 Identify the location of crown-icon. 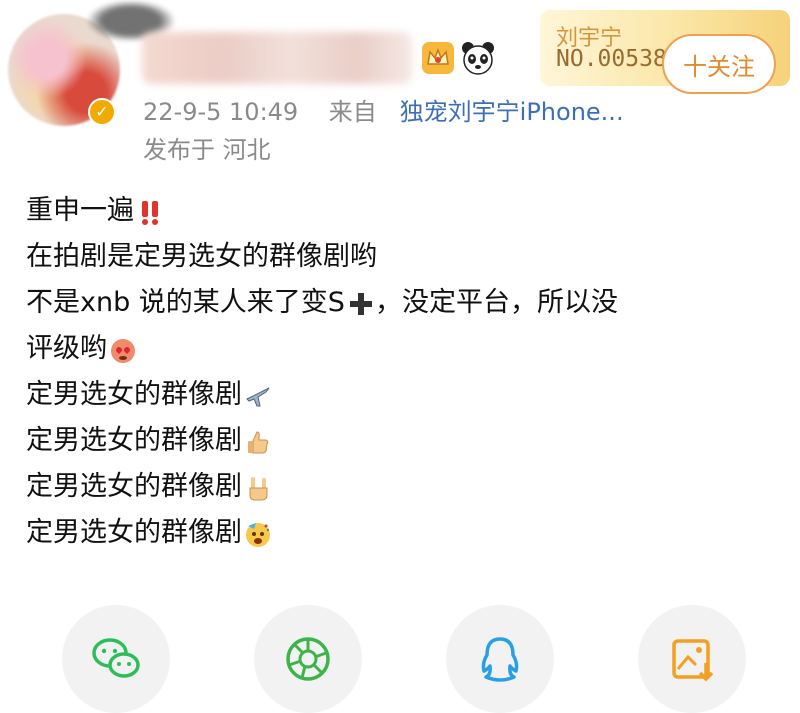
(438, 58).